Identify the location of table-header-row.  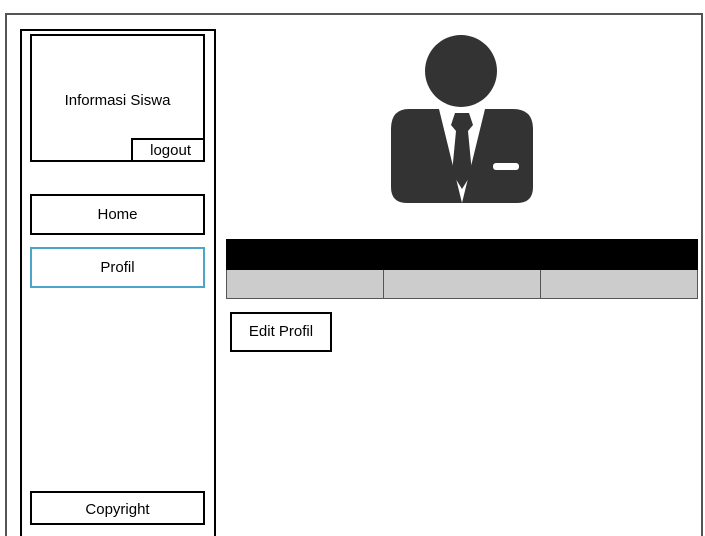
(462, 254).